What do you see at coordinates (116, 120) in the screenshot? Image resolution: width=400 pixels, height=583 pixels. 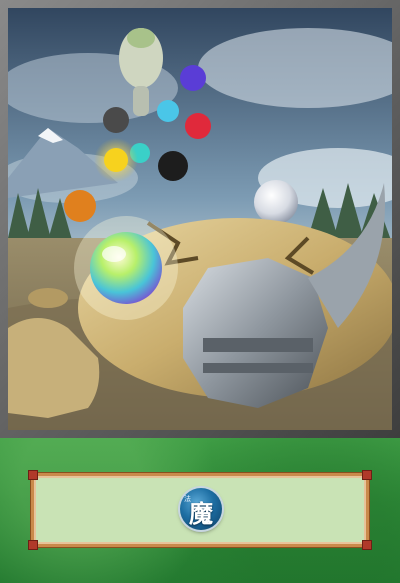 I see `dark-orb` at bounding box center [116, 120].